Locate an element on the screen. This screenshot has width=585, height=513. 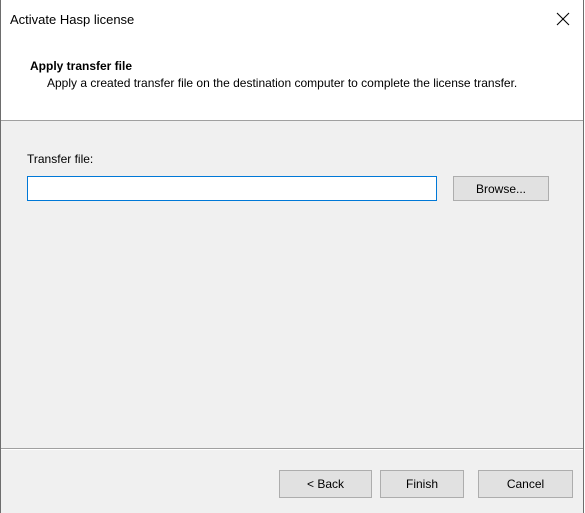
wizard-footer: < Back Finish Cancel is located at coordinates (292, 481).